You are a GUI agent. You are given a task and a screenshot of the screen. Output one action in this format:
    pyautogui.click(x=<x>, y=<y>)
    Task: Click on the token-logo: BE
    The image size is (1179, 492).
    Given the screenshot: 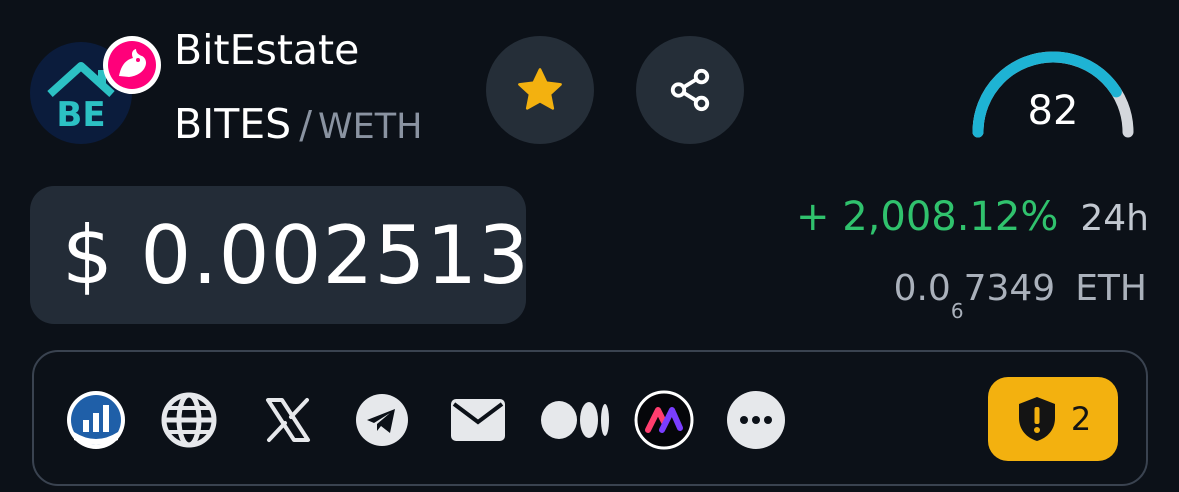 What is the action you would take?
    pyautogui.click(x=94, y=90)
    